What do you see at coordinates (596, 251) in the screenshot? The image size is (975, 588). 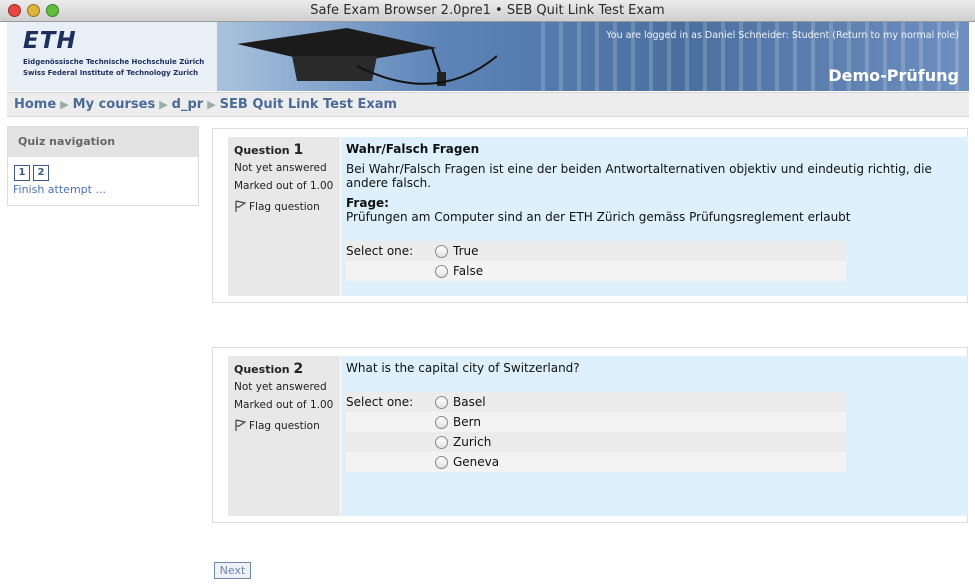 I see `option-true: True` at bounding box center [596, 251].